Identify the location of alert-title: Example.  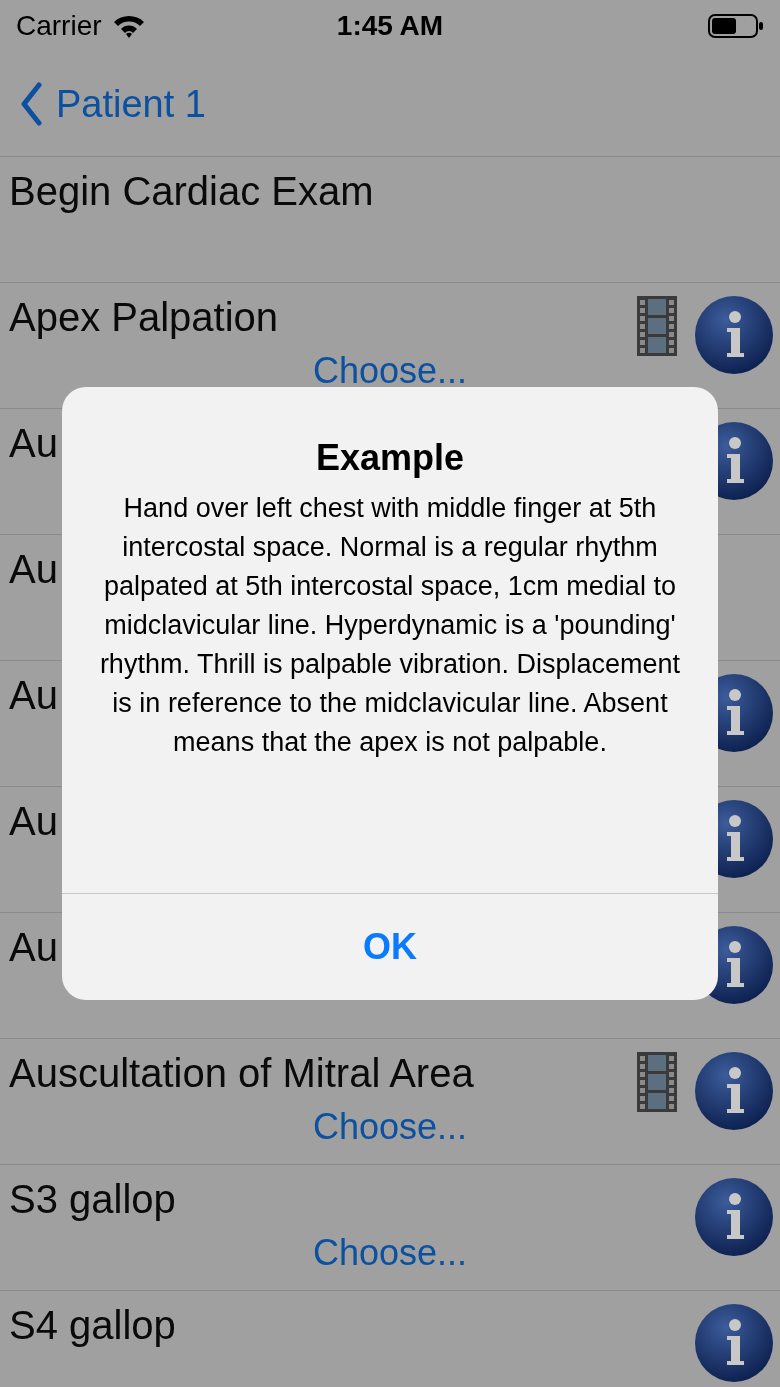
(390, 458).